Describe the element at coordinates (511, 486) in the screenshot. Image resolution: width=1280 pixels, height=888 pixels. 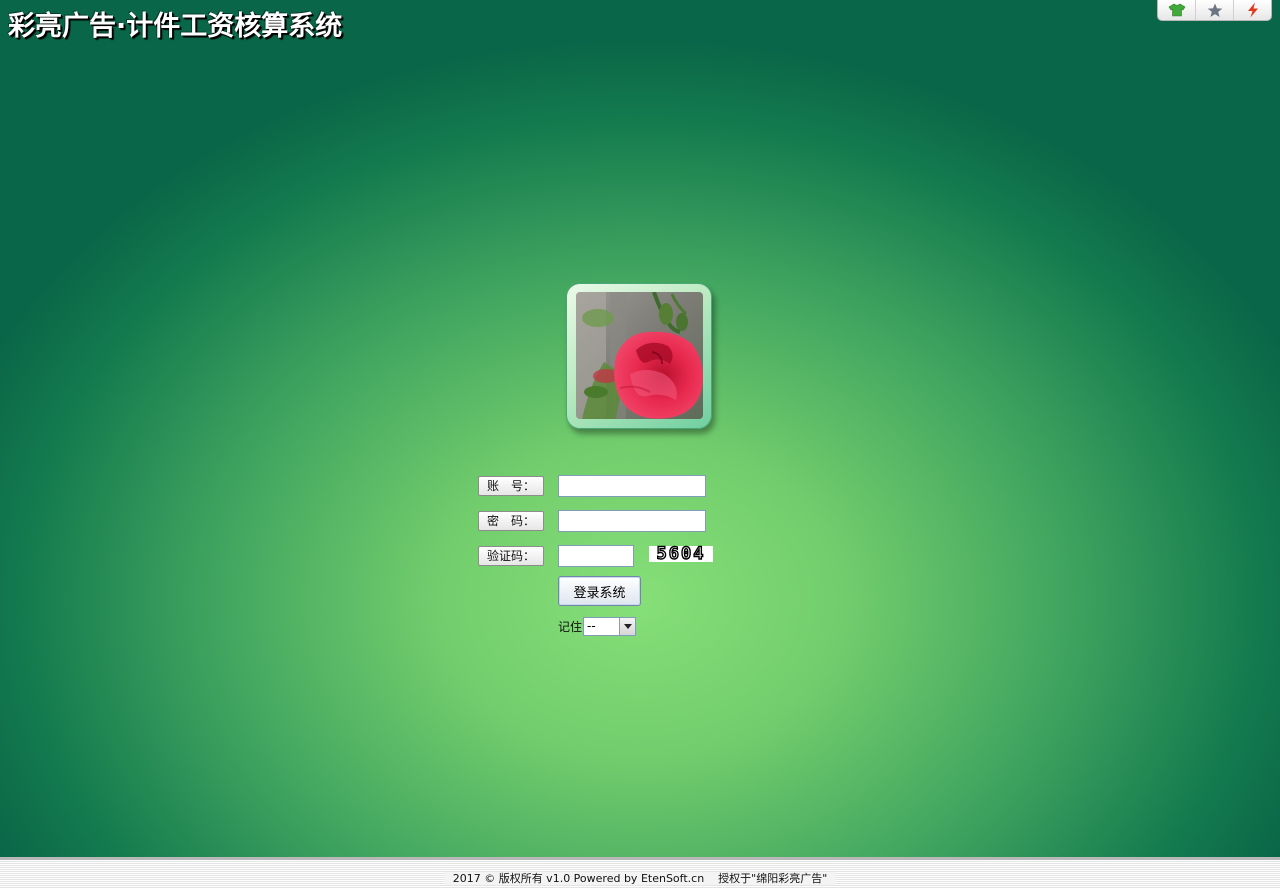
I see `account-label: 账 号：` at that location.